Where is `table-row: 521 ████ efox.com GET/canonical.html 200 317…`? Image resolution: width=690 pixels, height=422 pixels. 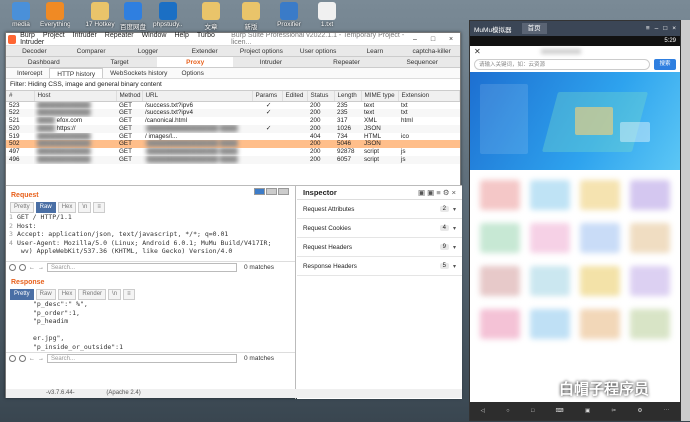
table-row: 521 ████ efox.com GET/canonical.html 200 317… is located at coordinates (233, 121).